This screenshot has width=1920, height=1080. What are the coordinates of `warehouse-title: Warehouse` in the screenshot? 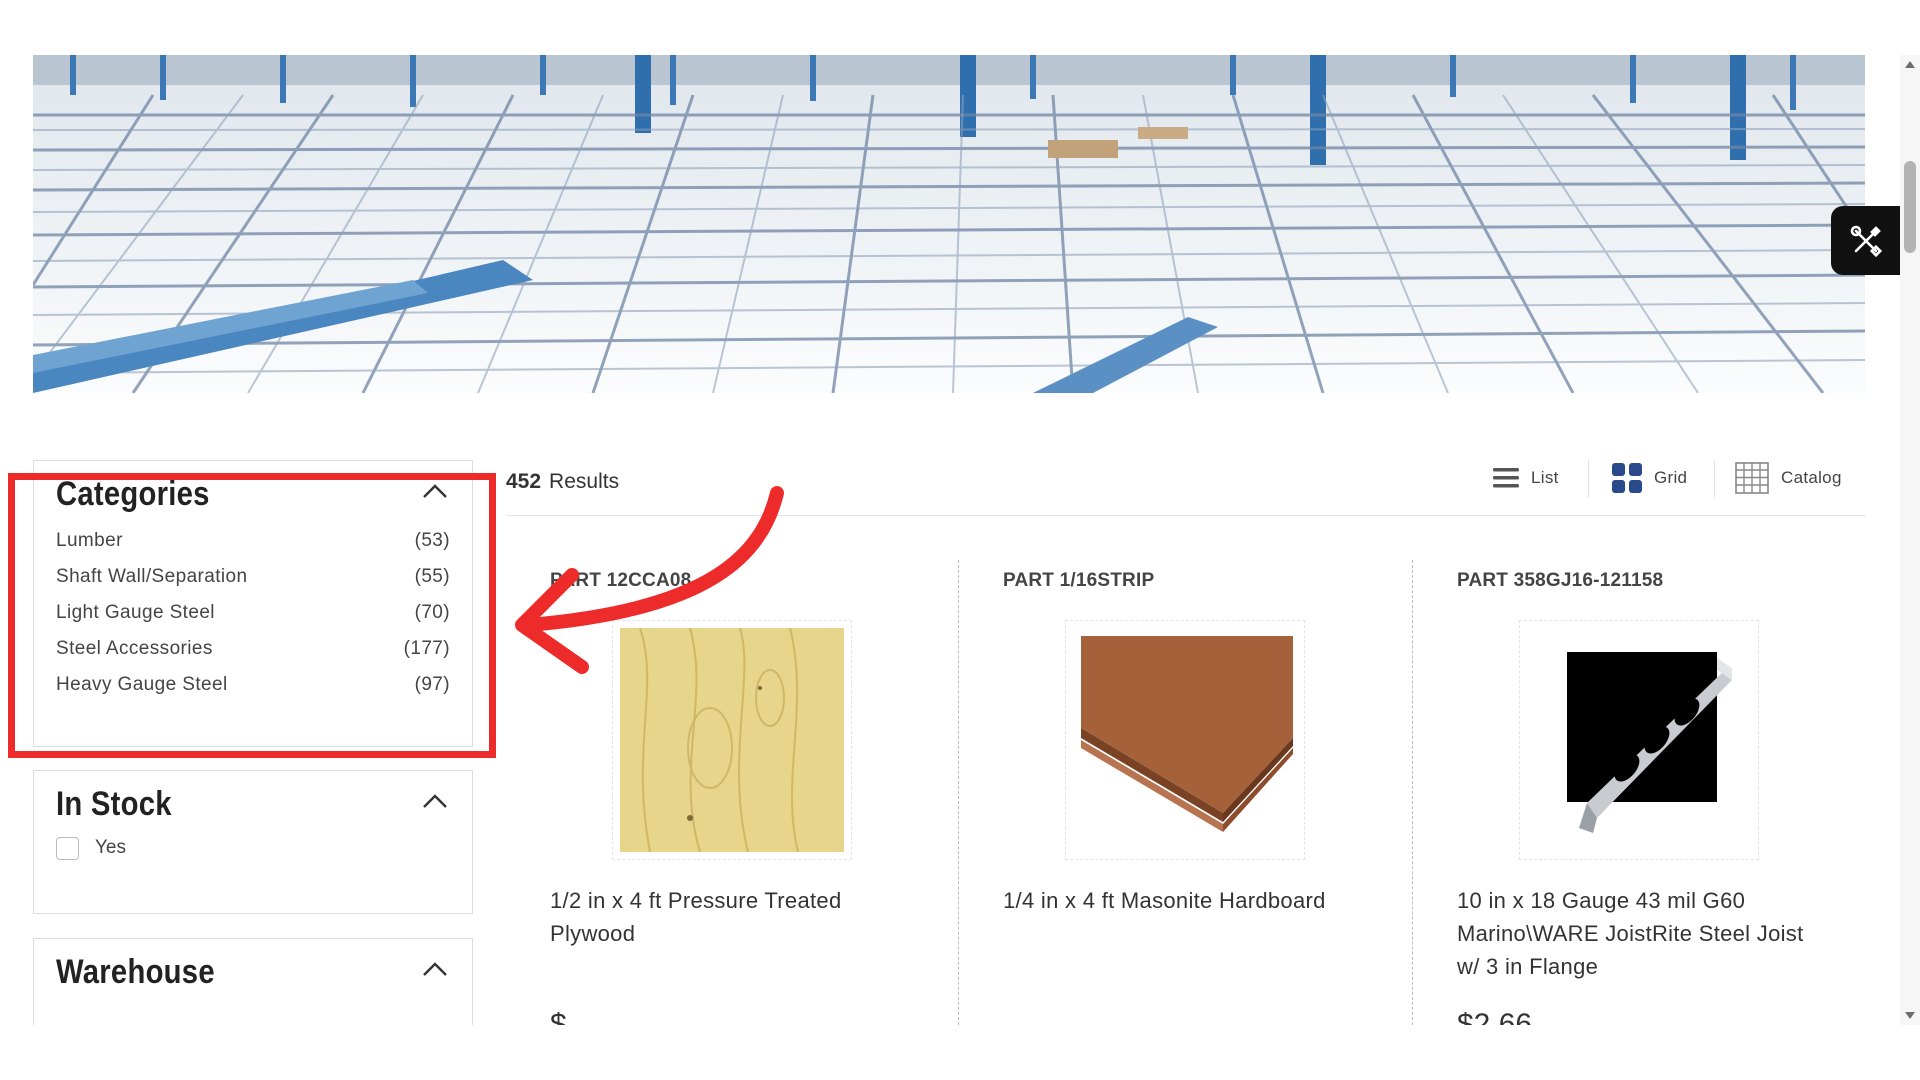 It's located at (135, 972).